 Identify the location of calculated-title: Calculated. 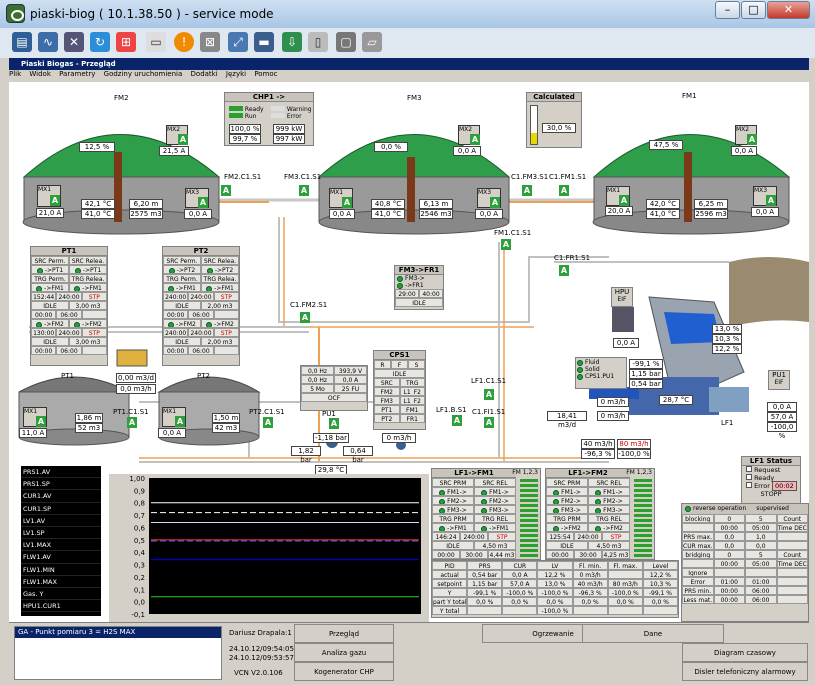
(554, 97).